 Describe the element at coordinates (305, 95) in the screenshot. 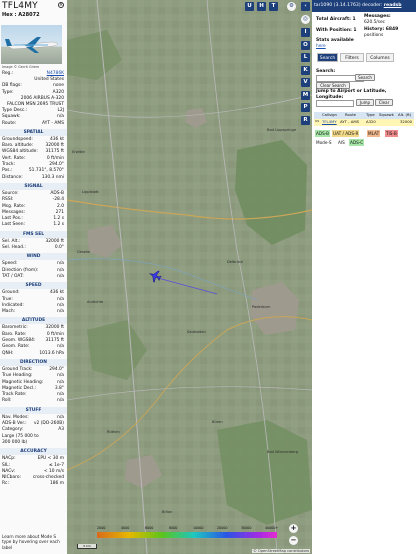

I see `side-button-m: M` at that location.